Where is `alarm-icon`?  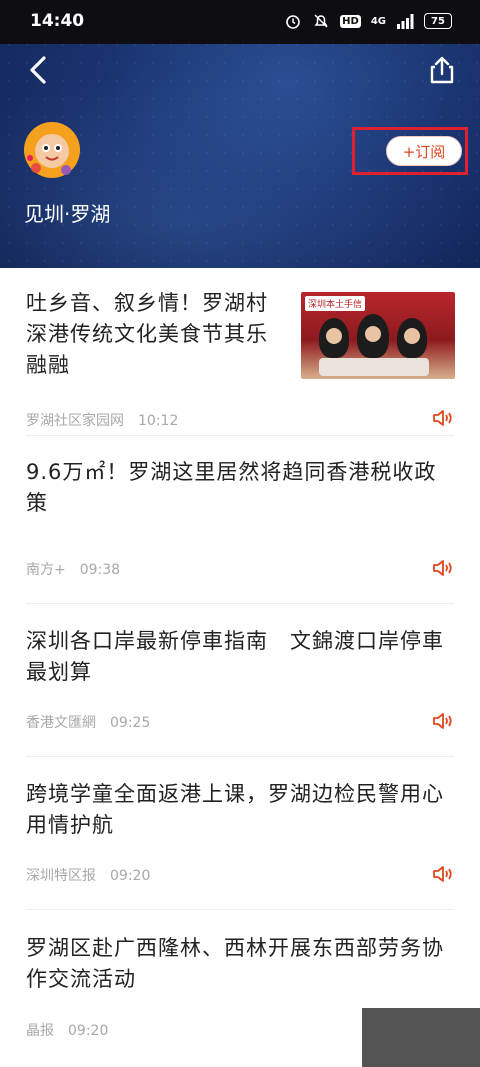
alarm-icon is located at coordinates (293, 22).